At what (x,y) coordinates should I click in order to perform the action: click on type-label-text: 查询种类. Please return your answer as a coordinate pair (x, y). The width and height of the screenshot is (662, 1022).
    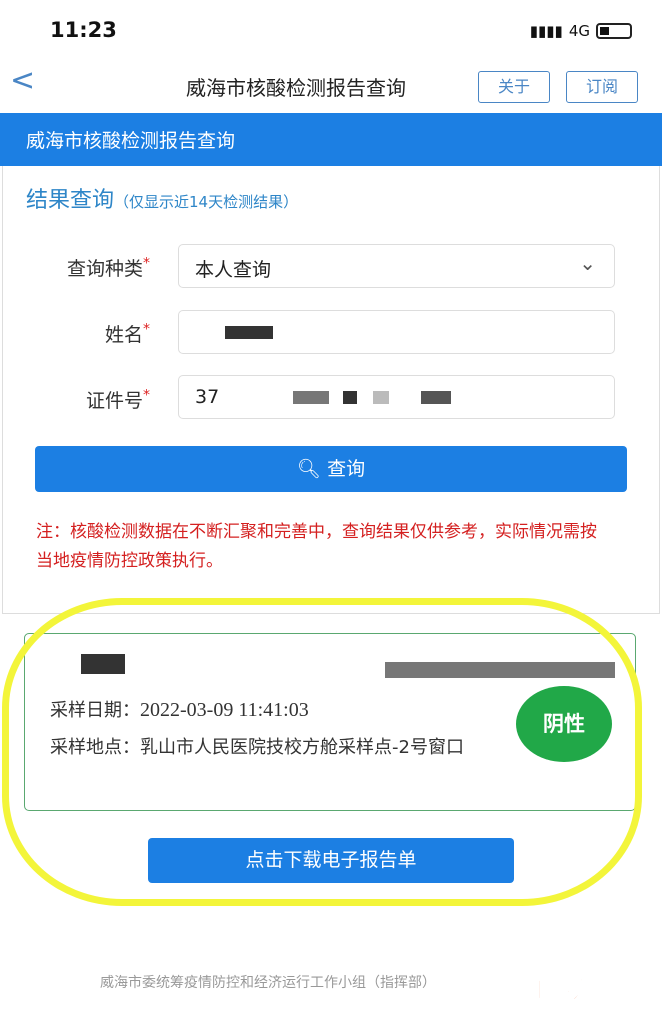
    Looking at the image, I should click on (104, 269).